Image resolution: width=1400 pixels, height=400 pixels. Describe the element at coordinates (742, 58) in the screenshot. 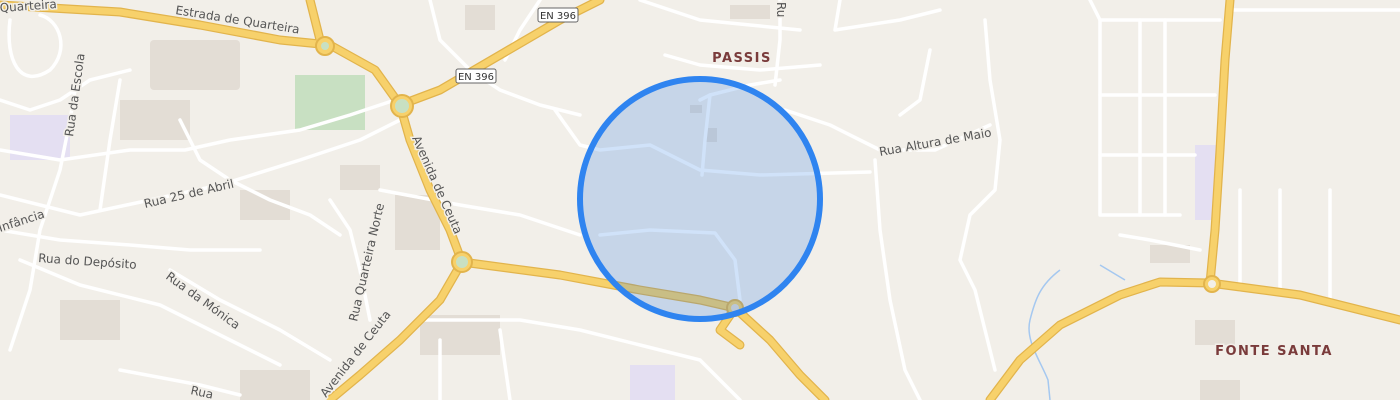

I see `place-label-passis: PASSIS` at that location.